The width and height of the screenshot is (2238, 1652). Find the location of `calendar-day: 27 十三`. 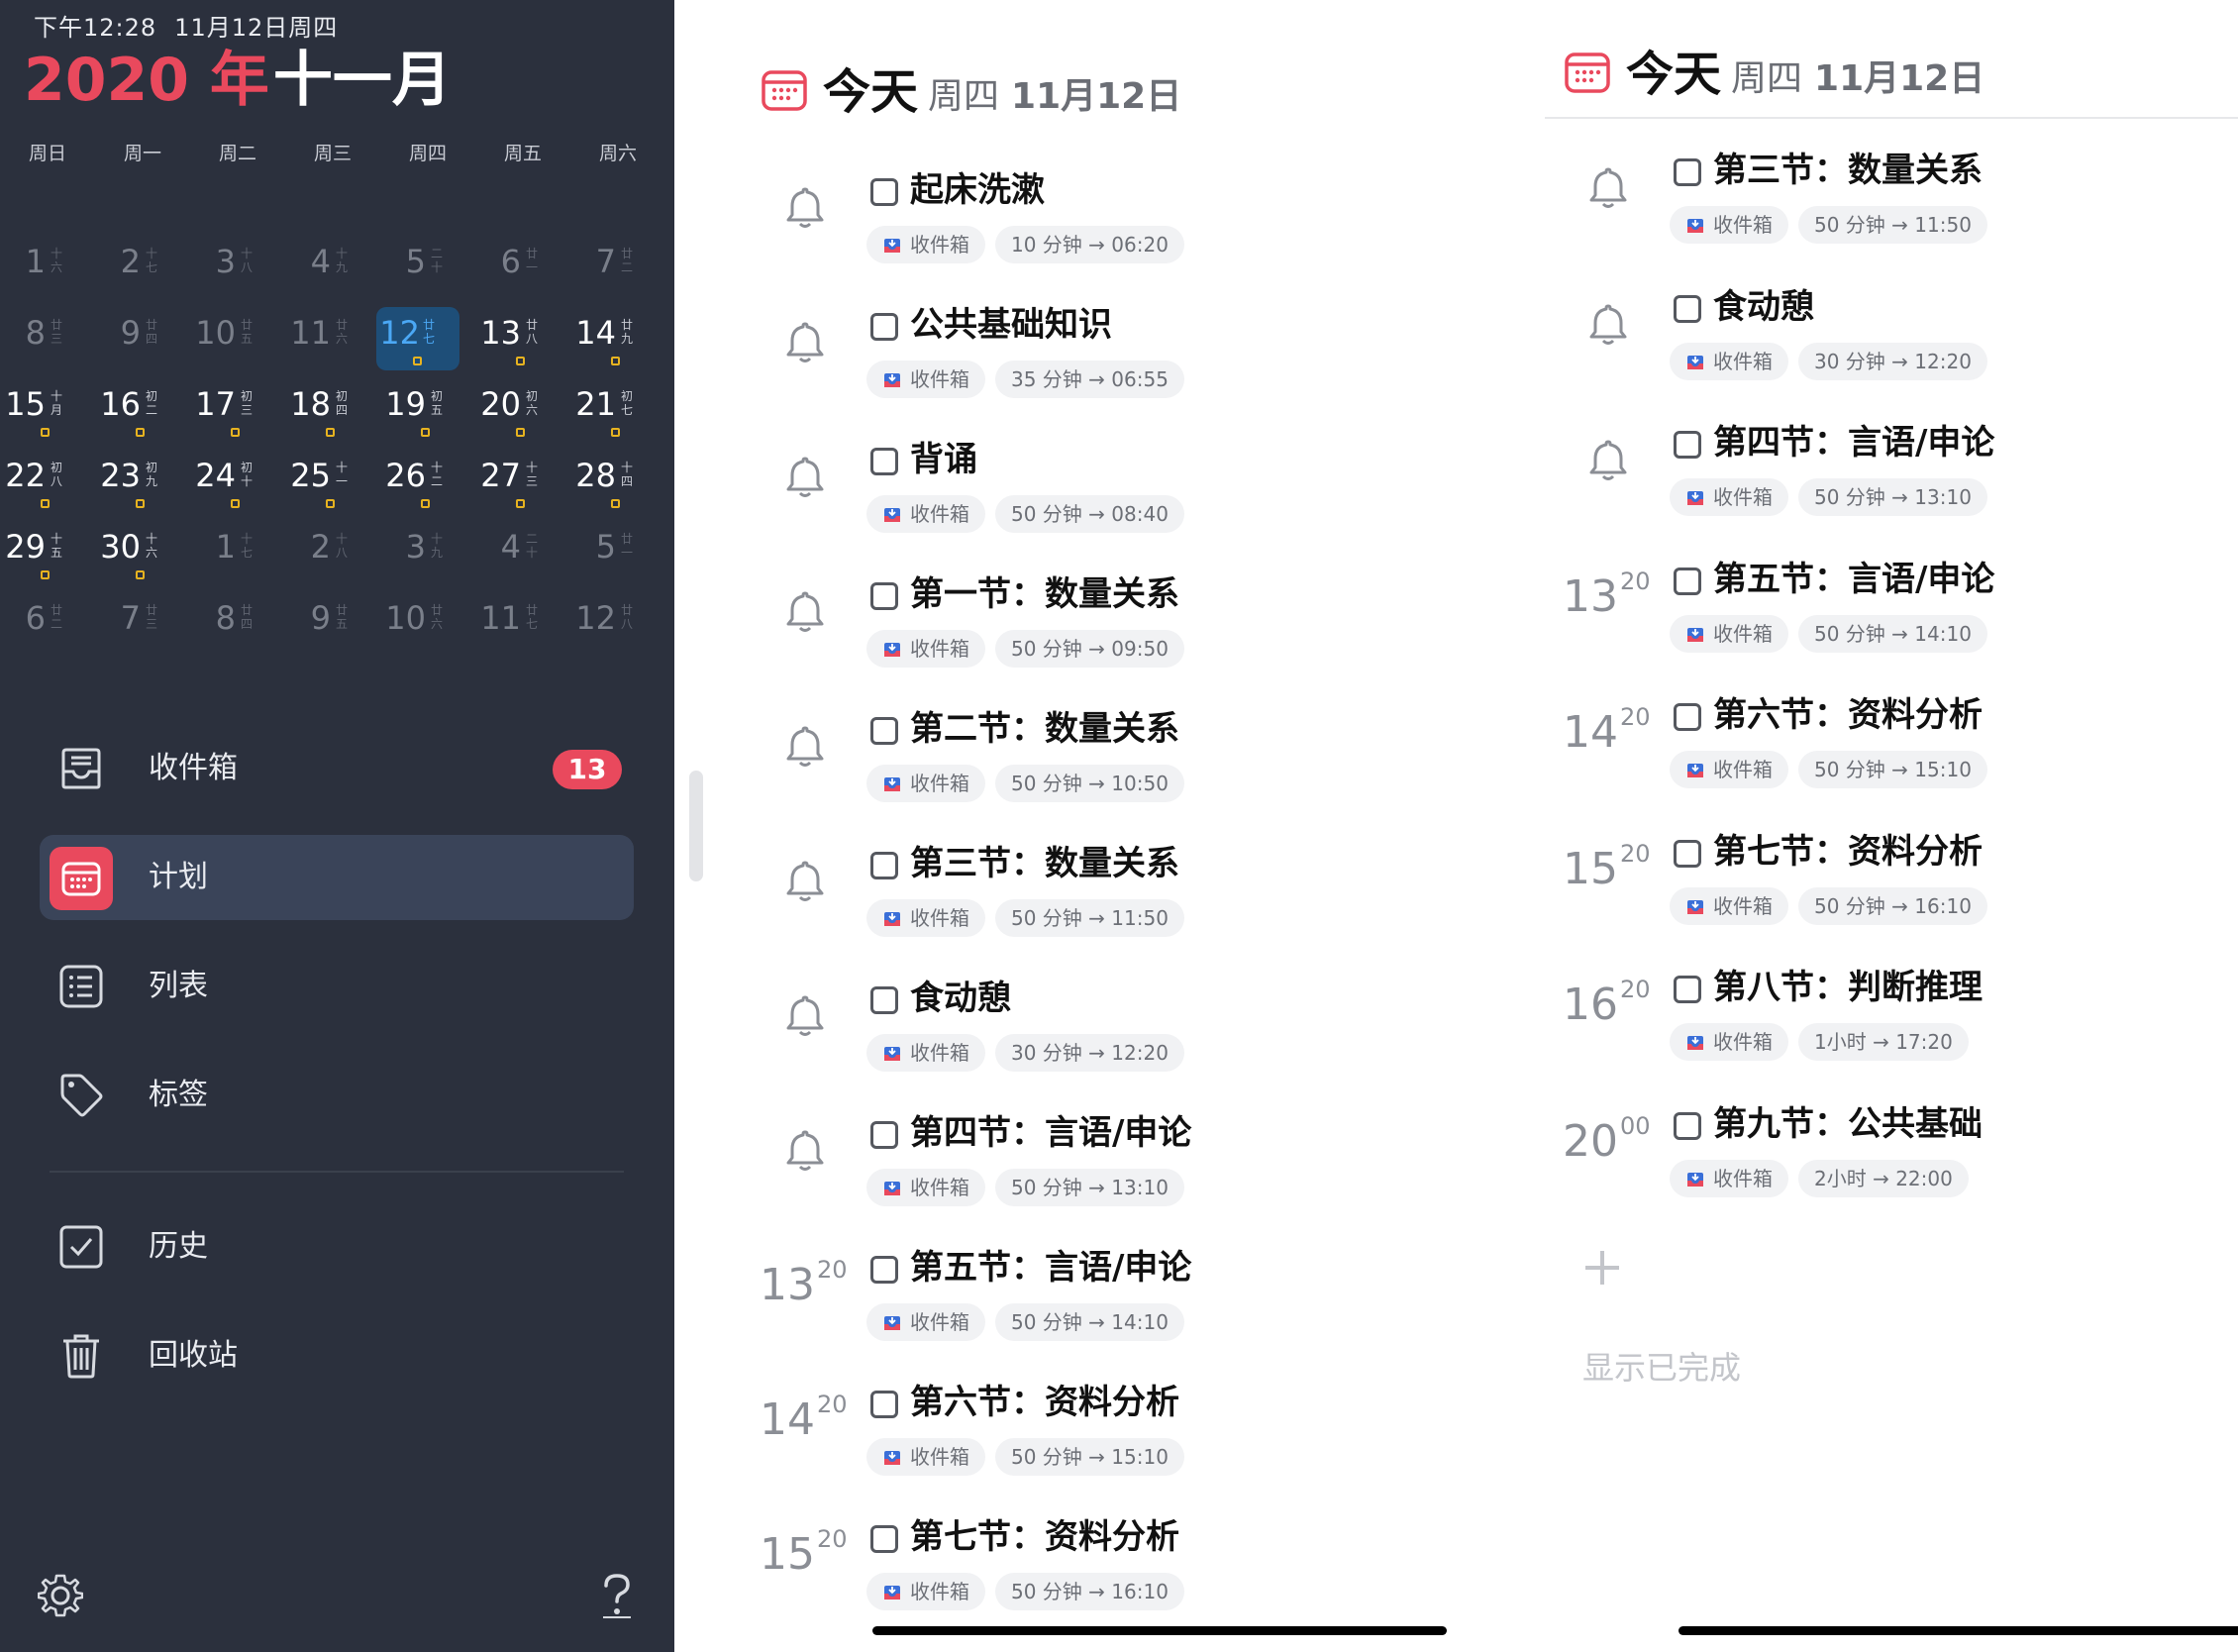

calendar-day: 27 十三 is located at coordinates (522, 486).